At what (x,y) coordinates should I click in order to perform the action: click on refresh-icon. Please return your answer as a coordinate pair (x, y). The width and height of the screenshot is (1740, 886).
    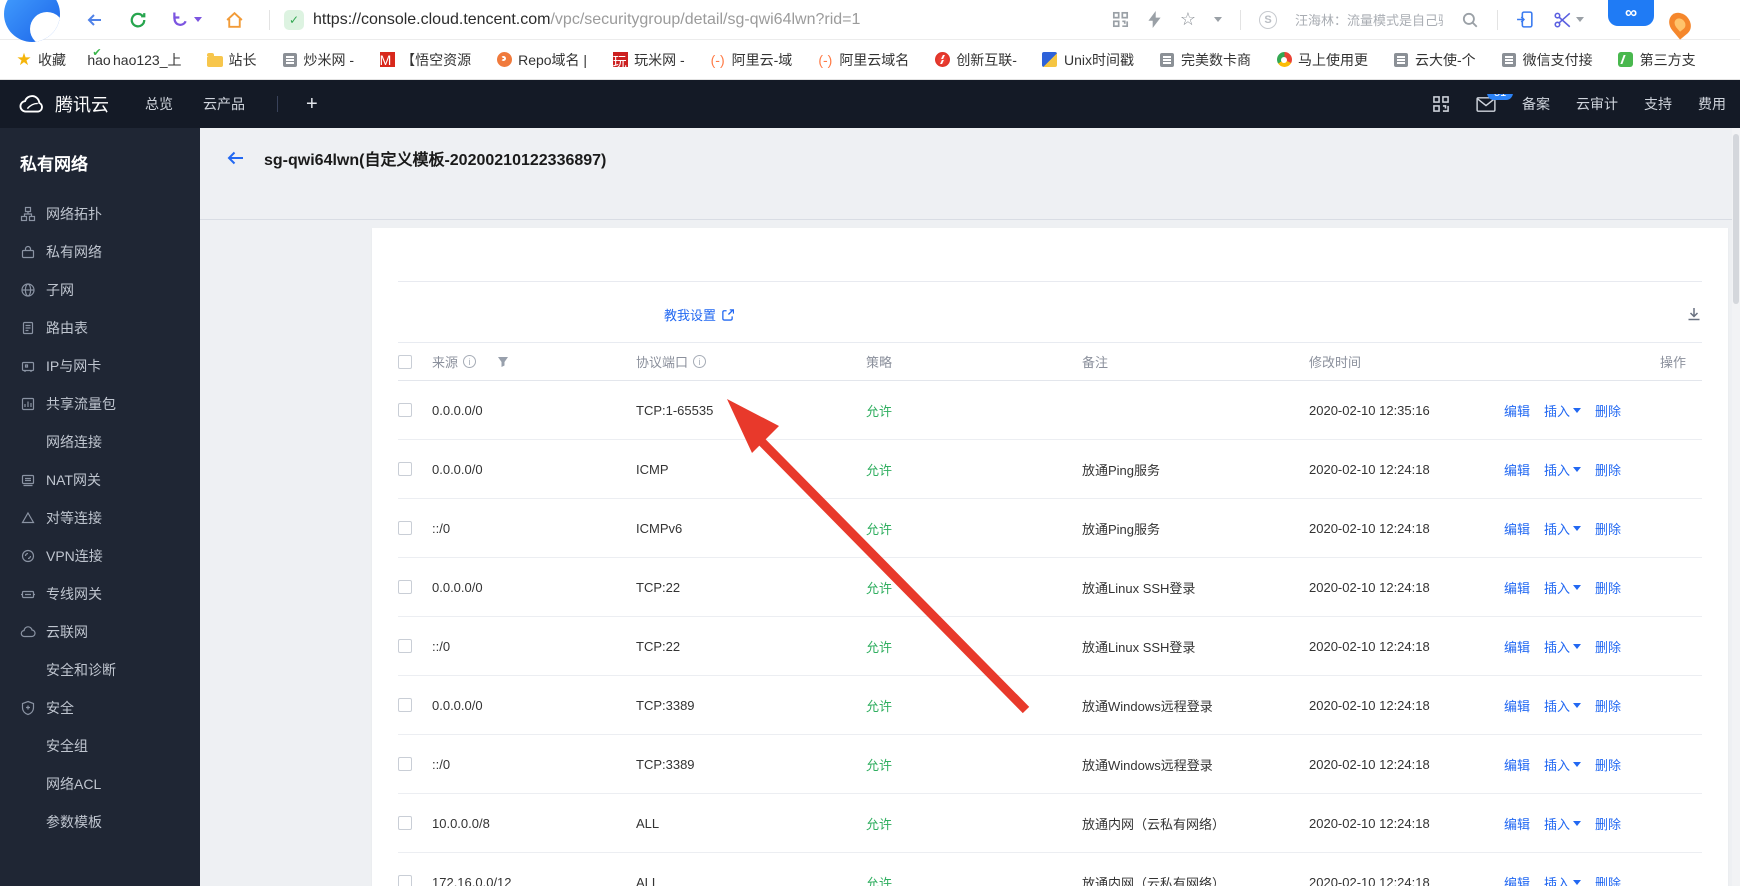
    Looking at the image, I should click on (138, 20).